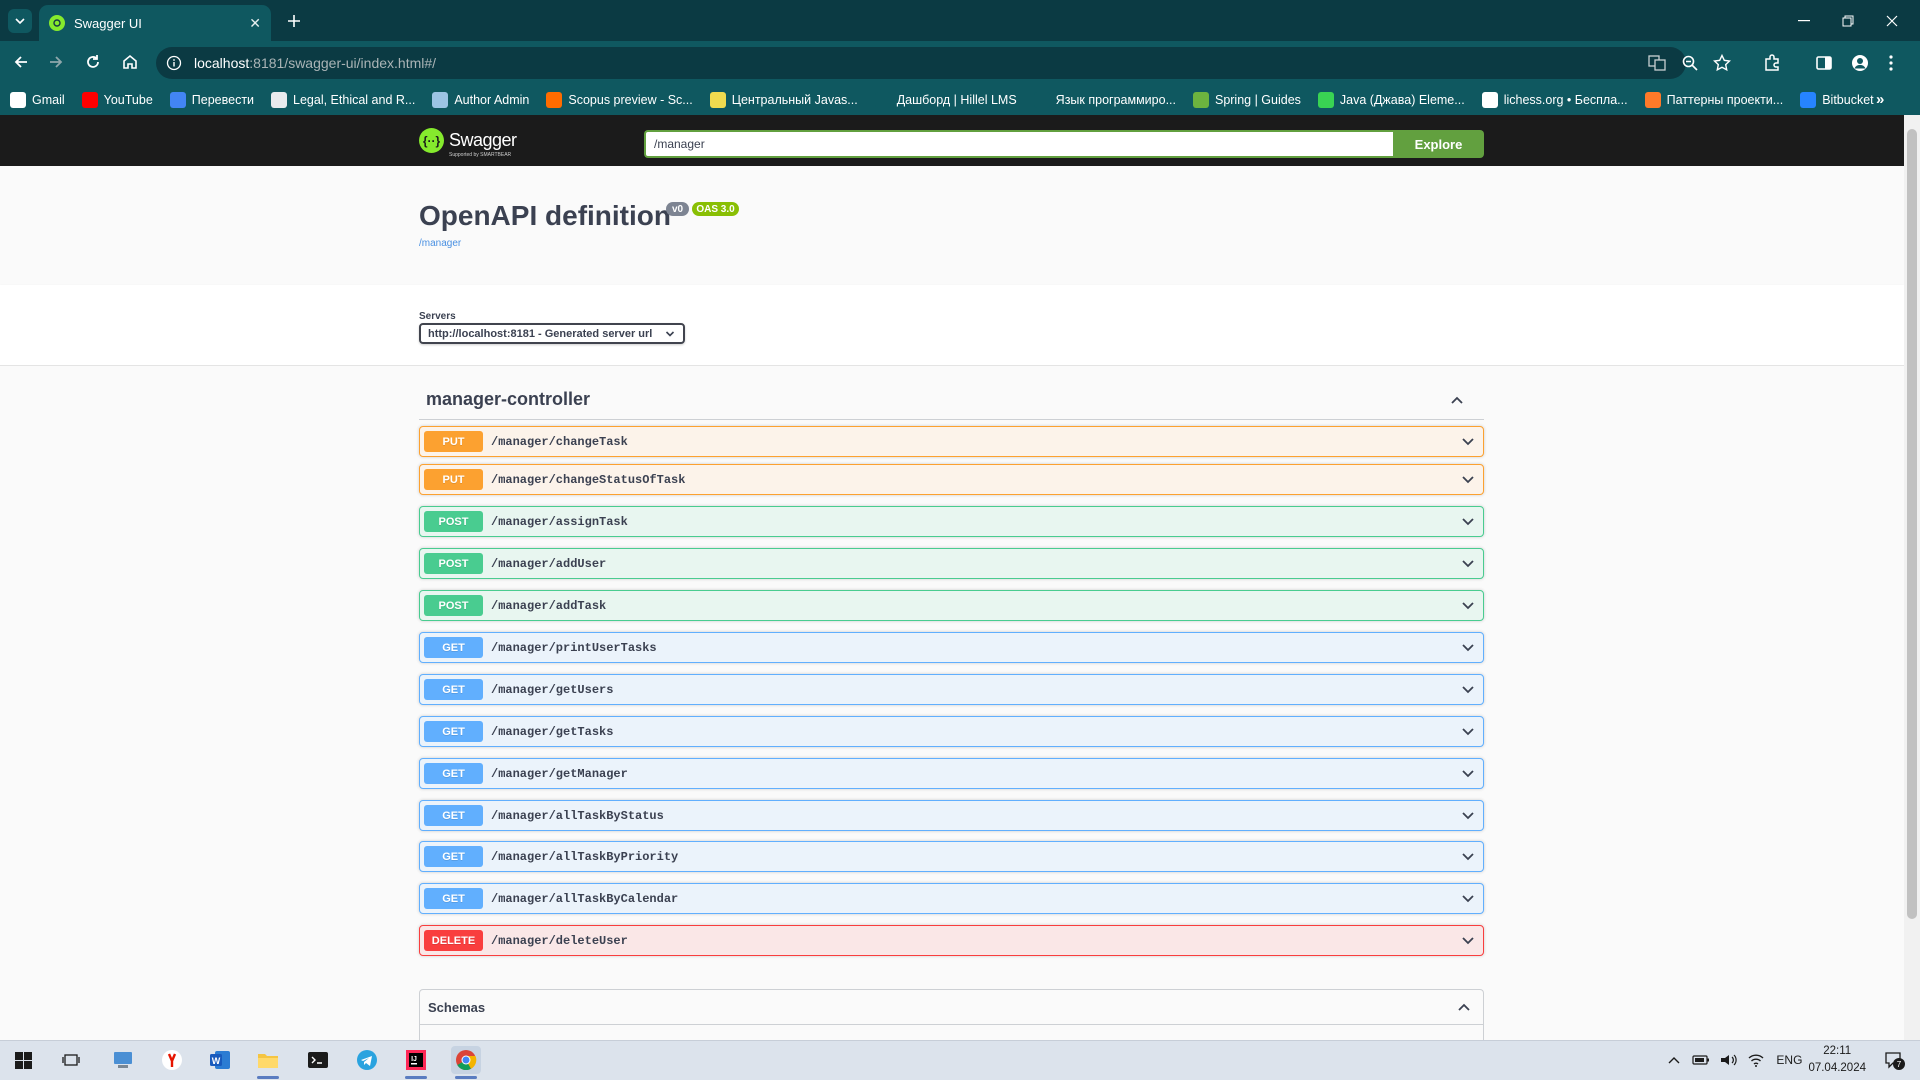 The width and height of the screenshot is (1920, 1080). Describe the element at coordinates (155, 23) in the screenshot. I see `browser-tab: Swagger UI ✕` at that location.